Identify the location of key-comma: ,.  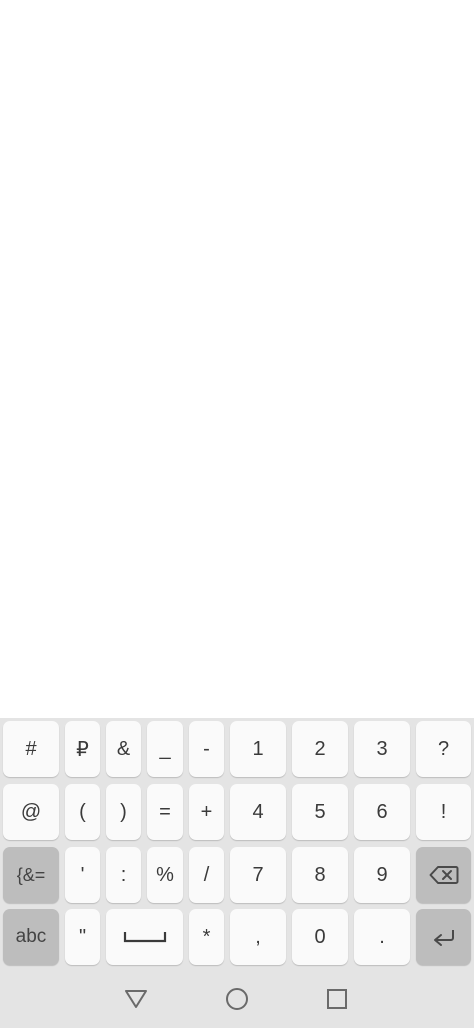
(258, 937).